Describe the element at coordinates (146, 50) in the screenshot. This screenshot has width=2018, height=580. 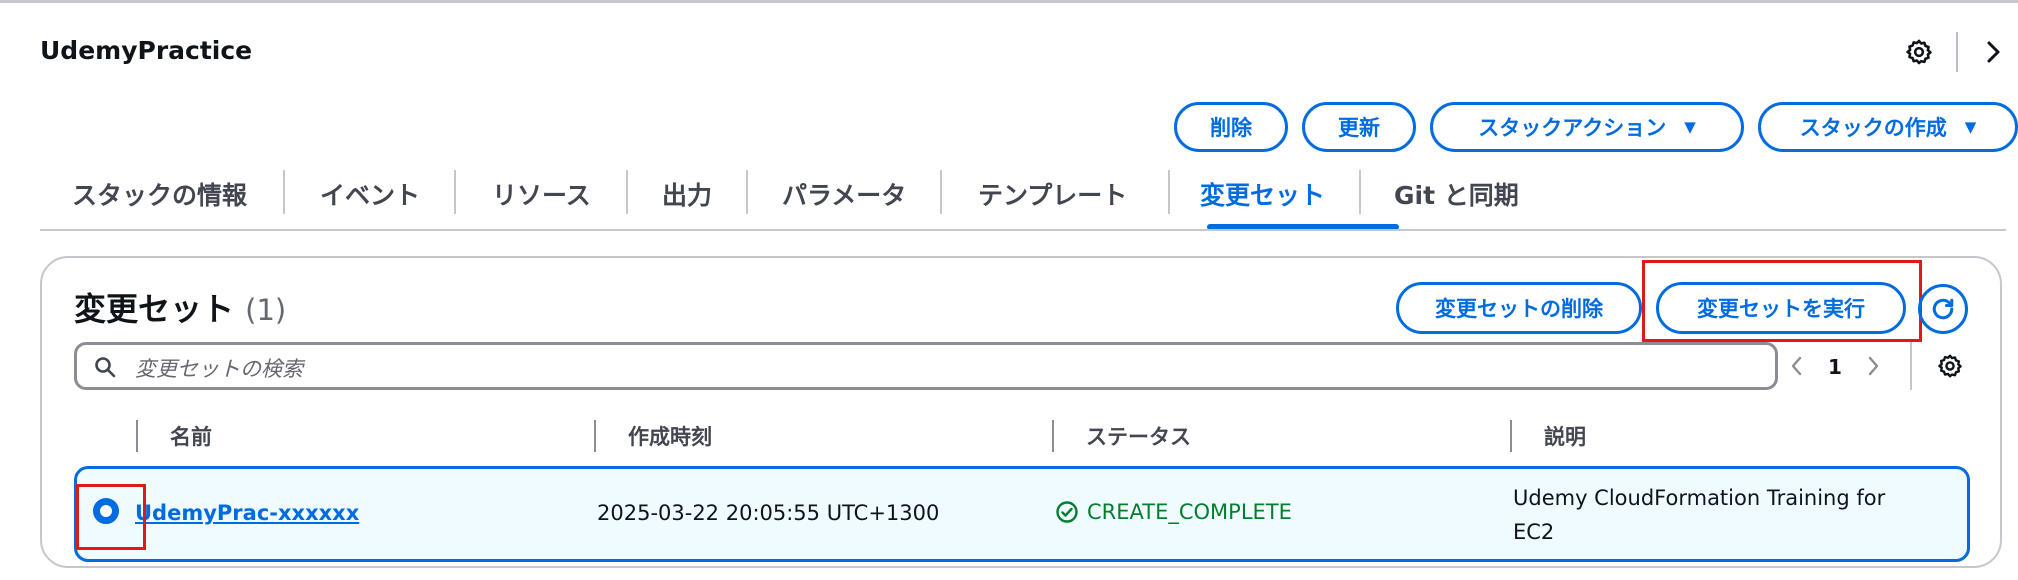
I see `stack-title: UdemyPractice` at that location.